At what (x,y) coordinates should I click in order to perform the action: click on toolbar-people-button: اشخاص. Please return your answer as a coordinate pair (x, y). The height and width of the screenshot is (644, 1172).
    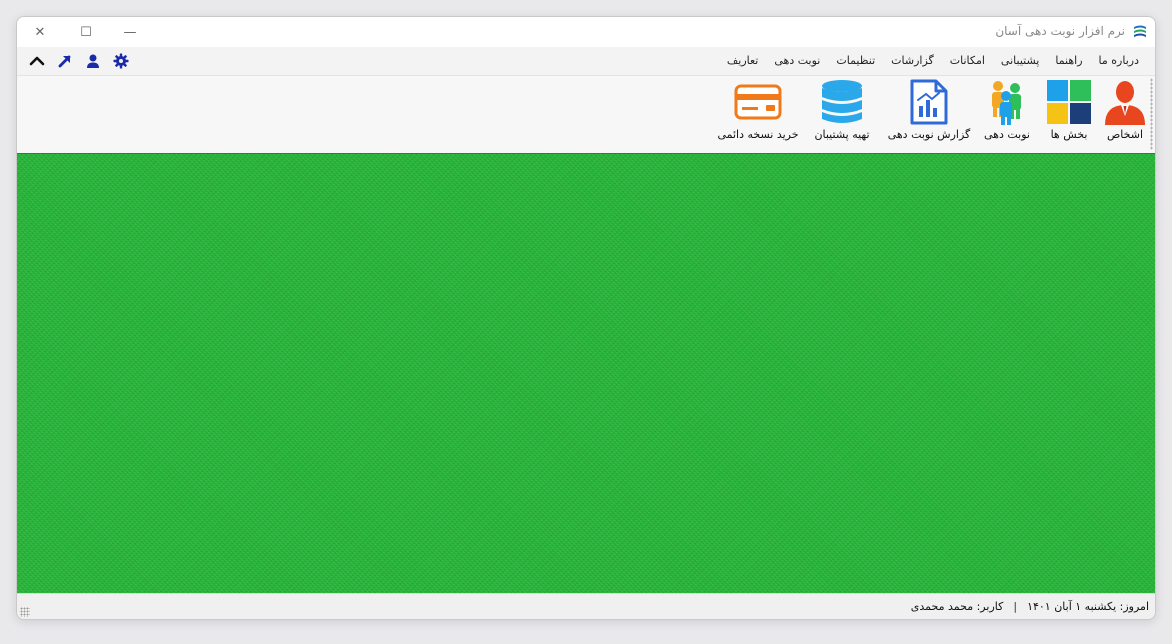
    Looking at the image, I should click on (1125, 113).